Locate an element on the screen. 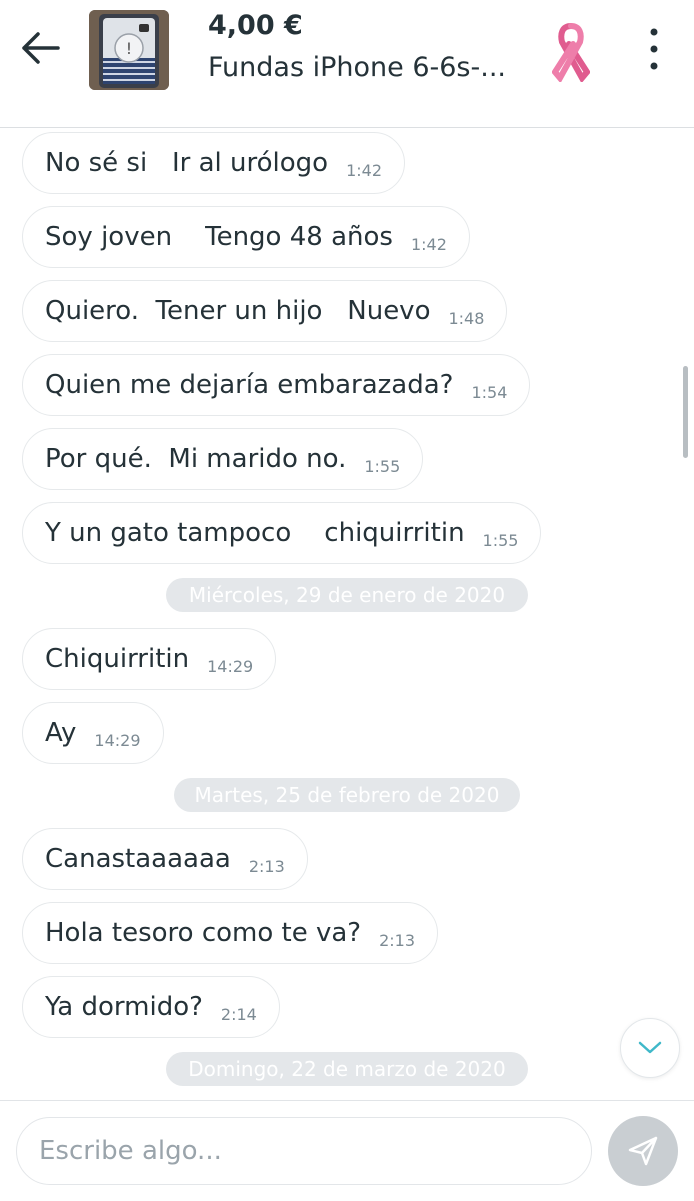  send-icon is located at coordinates (643, 1151).